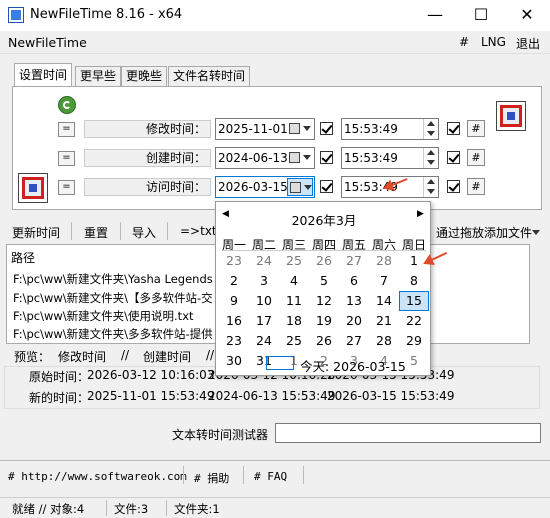 This screenshot has height=518, width=550. I want to click on calendar-day: 20, so click(354, 321).